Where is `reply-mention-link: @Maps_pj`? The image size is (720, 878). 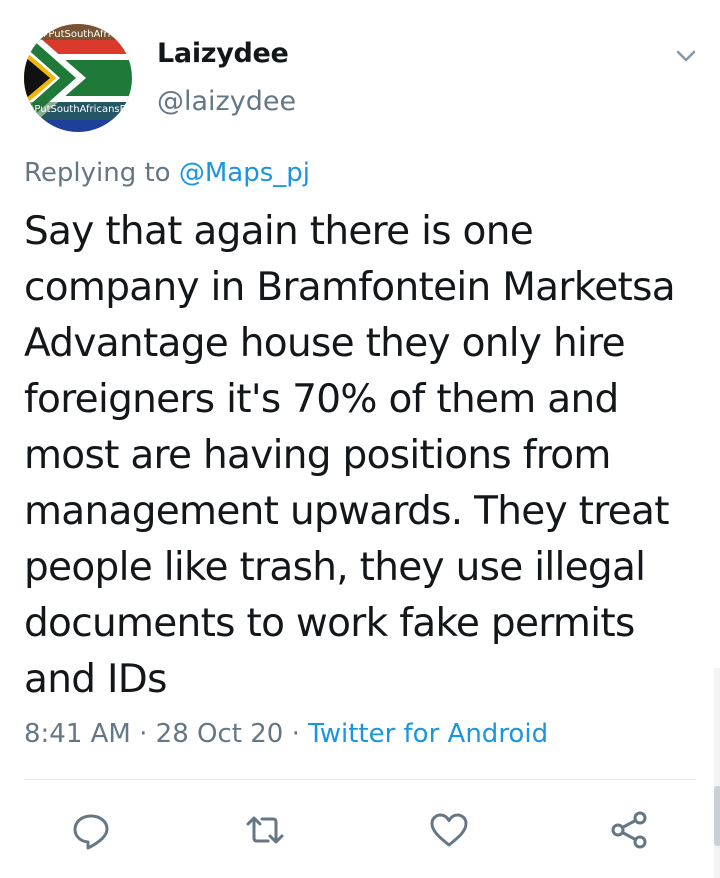 reply-mention-link: @Maps_pj is located at coordinates (244, 173).